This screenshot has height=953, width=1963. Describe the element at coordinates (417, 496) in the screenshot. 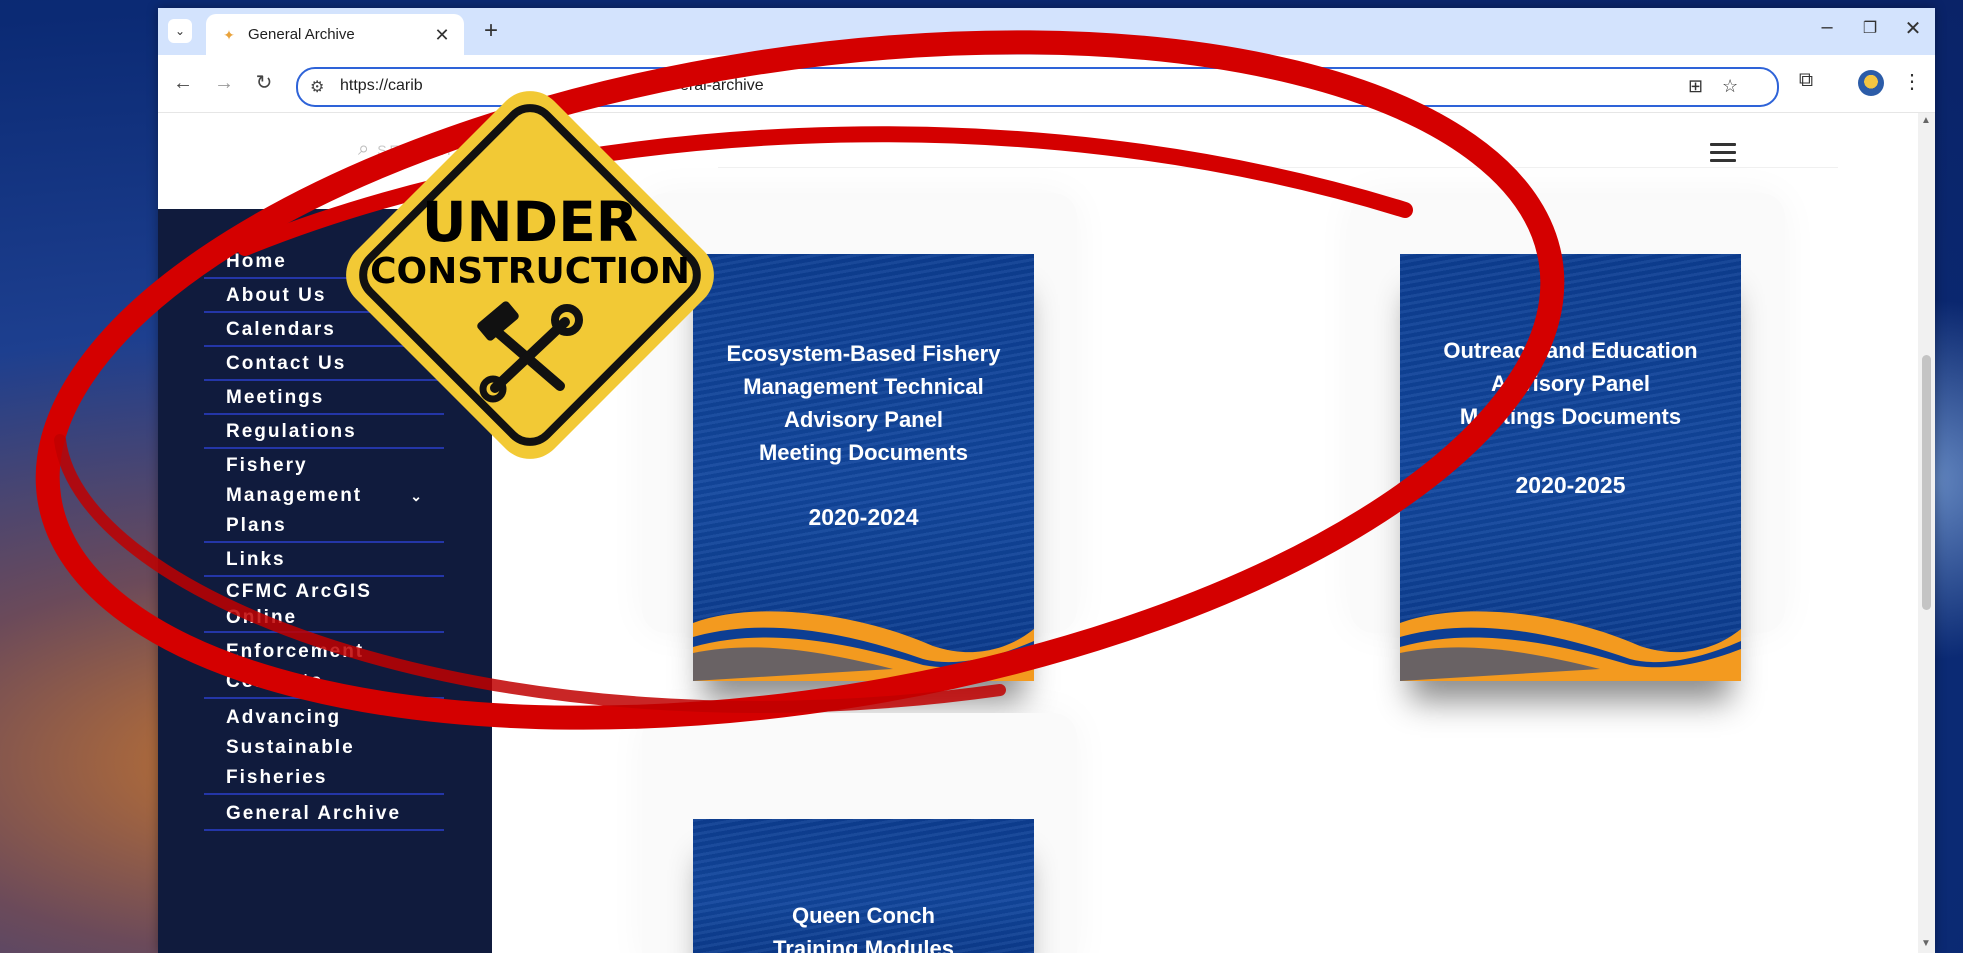

I see `chevron-down-icon: ⌄` at that location.